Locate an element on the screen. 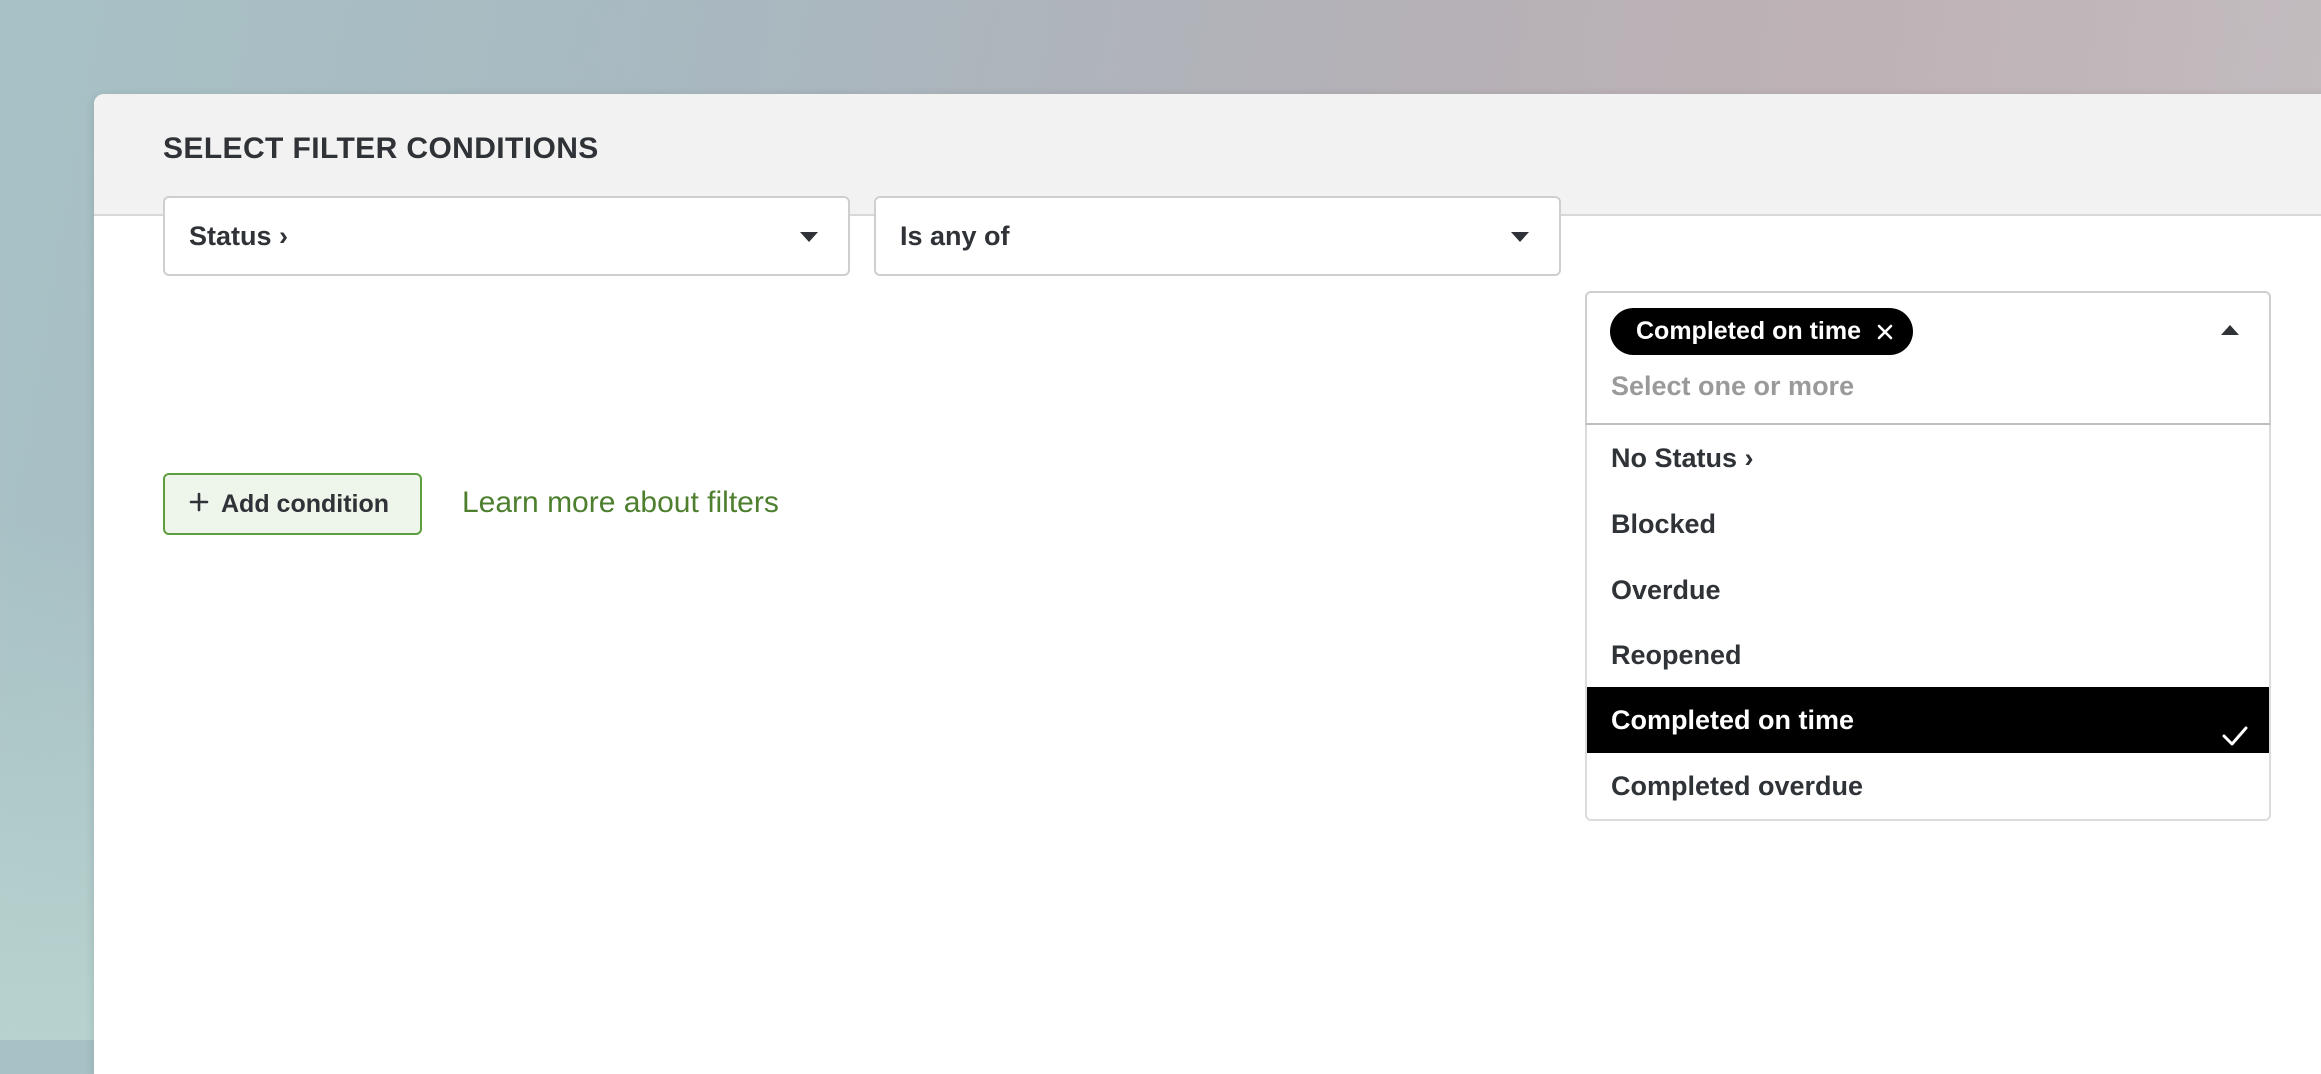 The height and width of the screenshot is (1074, 2321). option-reopened: Reopened is located at coordinates (1928, 655).